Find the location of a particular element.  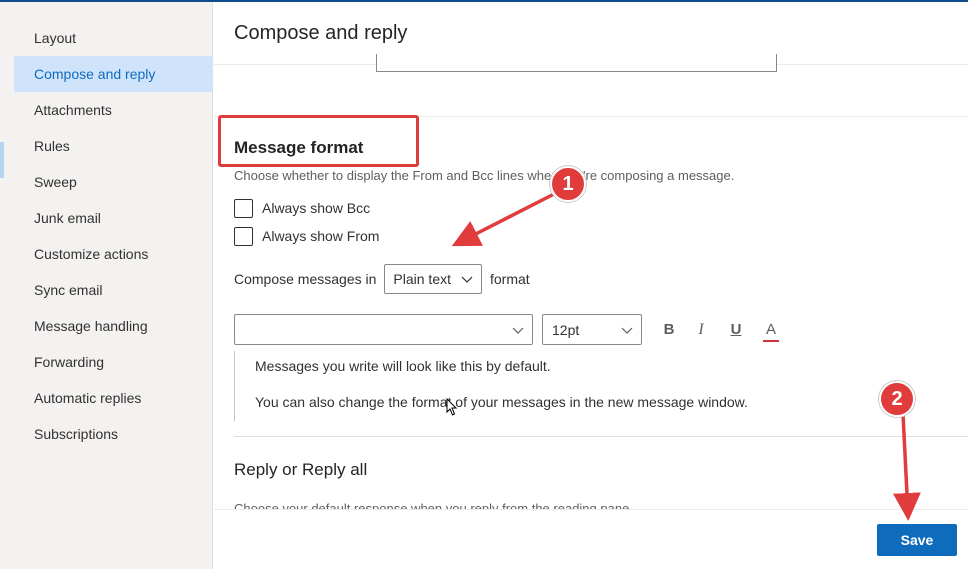

sidebar-item-sync-email: Sync email is located at coordinates (113, 290).